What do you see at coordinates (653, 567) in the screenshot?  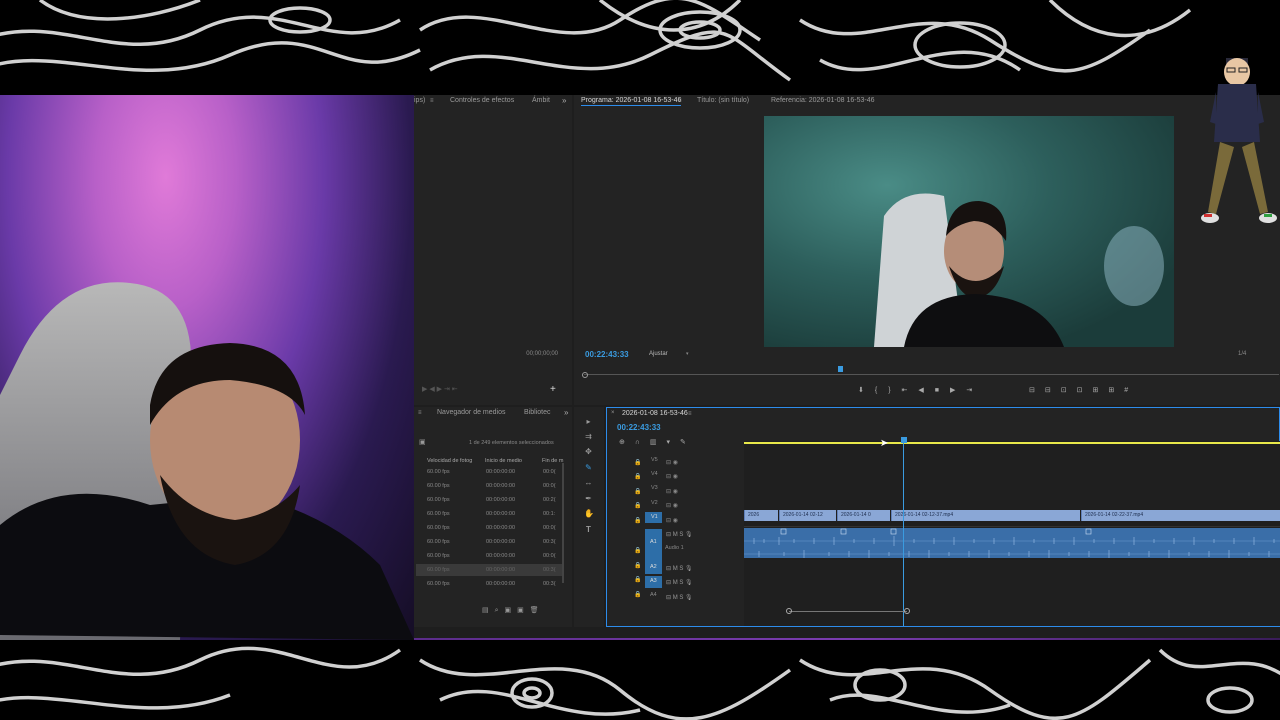 I see `track-label: A2` at bounding box center [653, 567].